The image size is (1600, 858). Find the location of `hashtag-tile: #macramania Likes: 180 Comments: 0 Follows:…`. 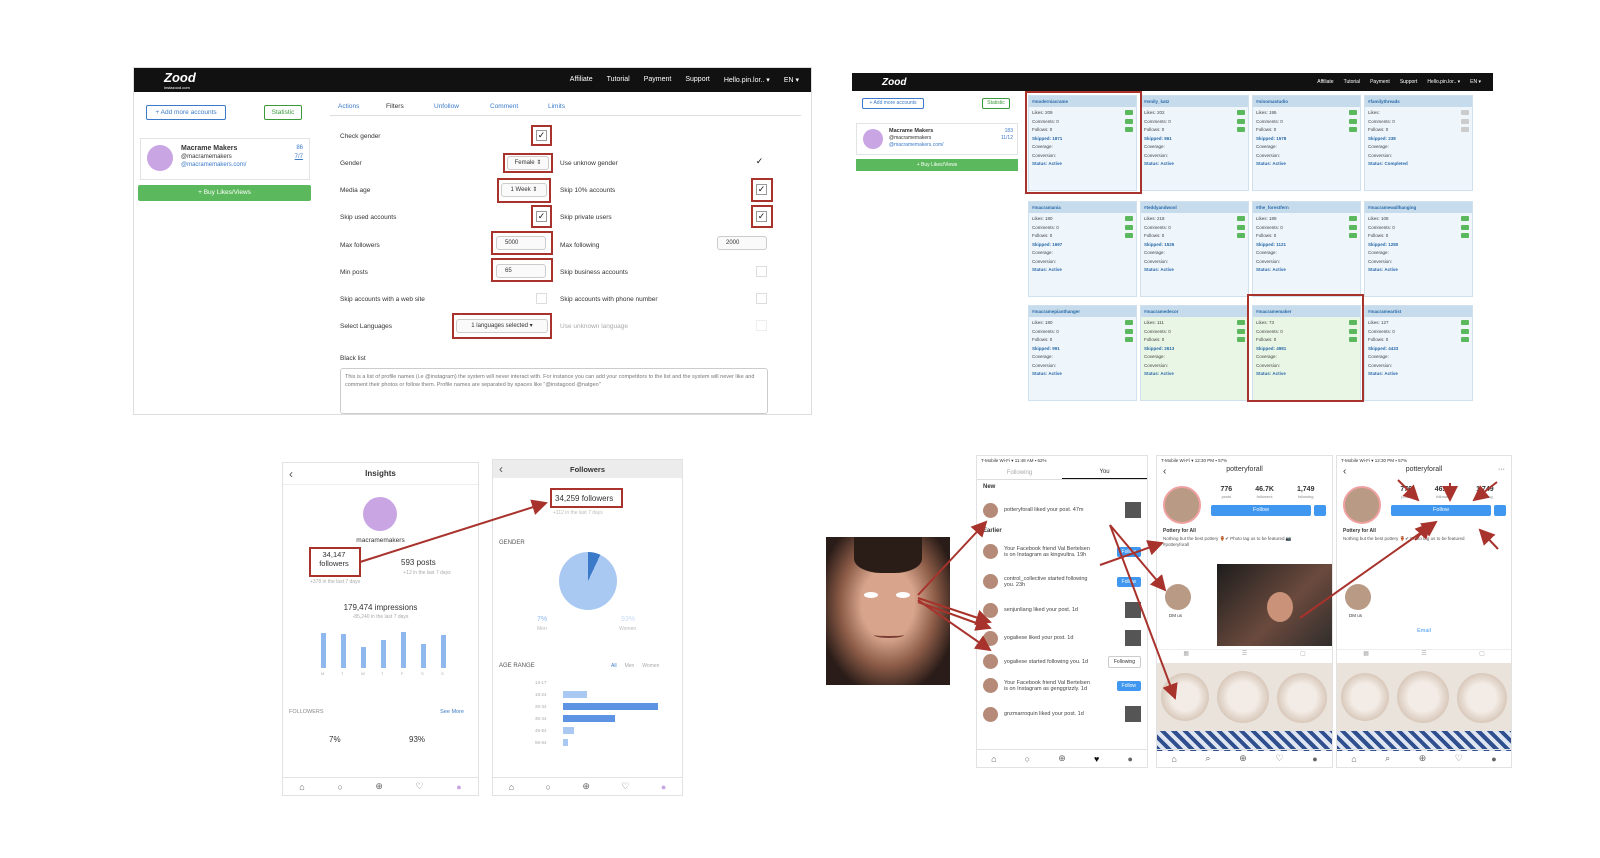

hashtag-tile: #macramania Likes: 180 Comments: 0 Follows:… is located at coordinates (1082, 249).